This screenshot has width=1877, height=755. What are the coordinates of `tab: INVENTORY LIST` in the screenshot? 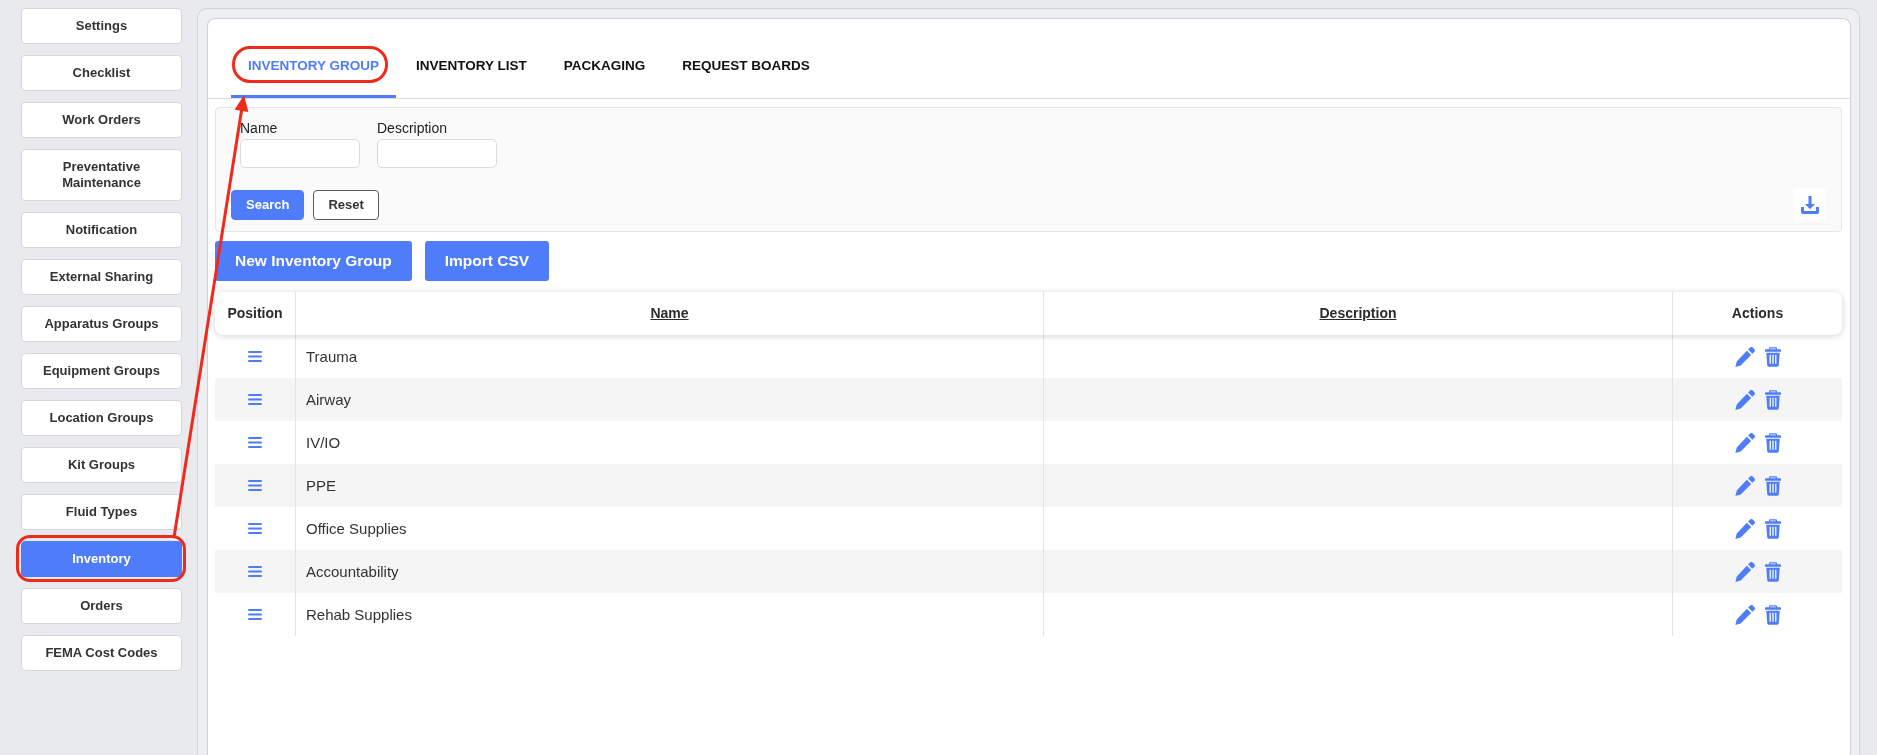 It's located at (471, 72).